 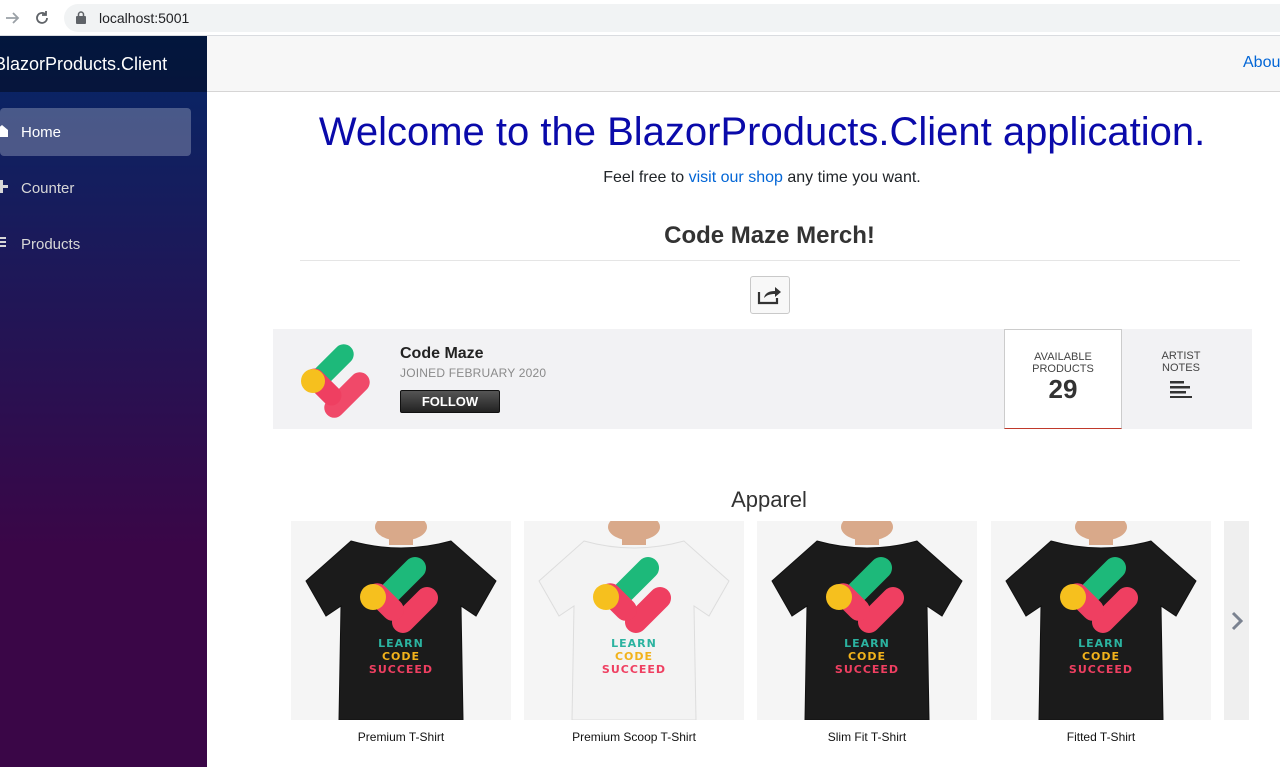 I want to click on subtext-before: Feel free to, so click(x=646, y=177).